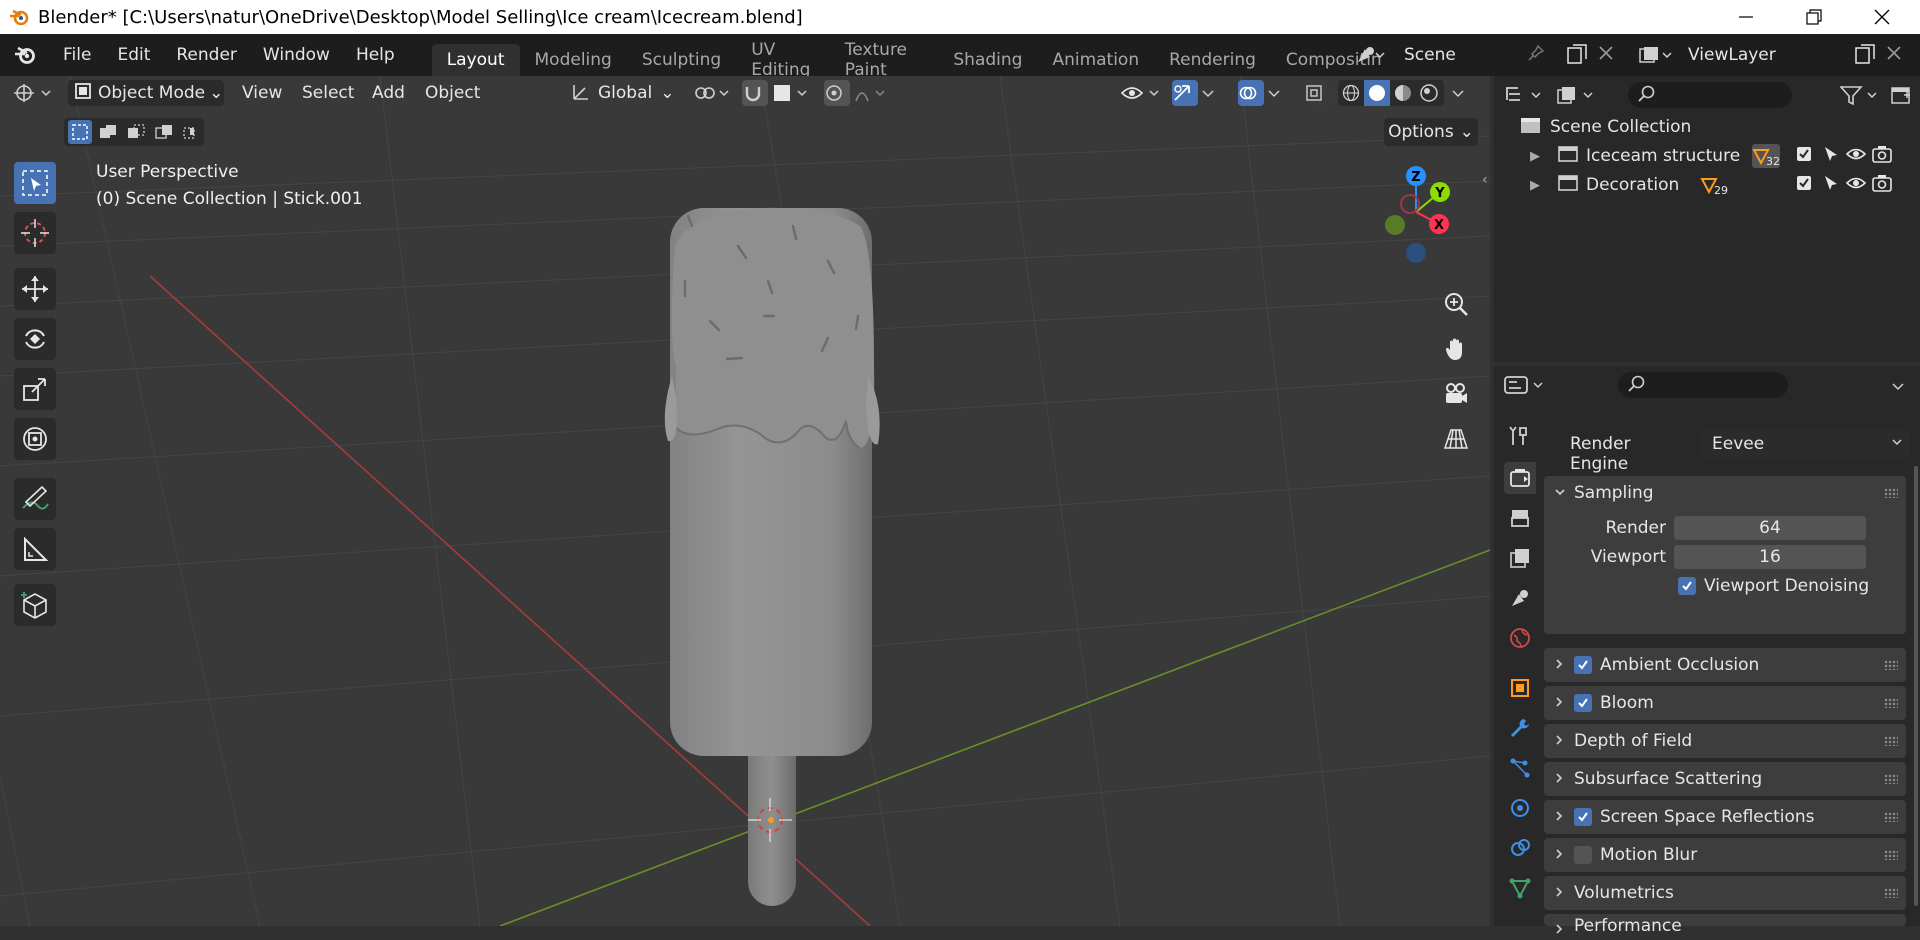 This screenshot has height=940, width=1920. What do you see at coordinates (35, 549) in the screenshot?
I see `measure-tool` at bounding box center [35, 549].